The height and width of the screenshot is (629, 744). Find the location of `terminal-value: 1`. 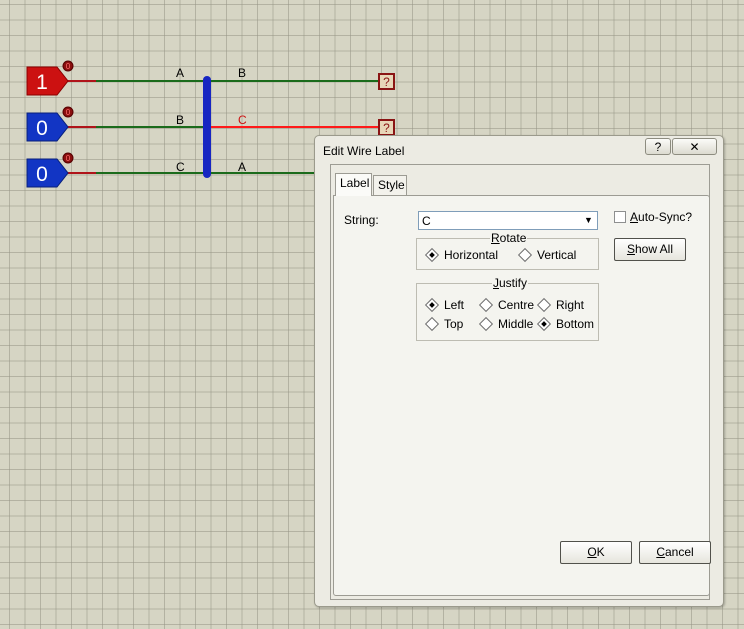

terminal-value: 1 is located at coordinates (42, 82).